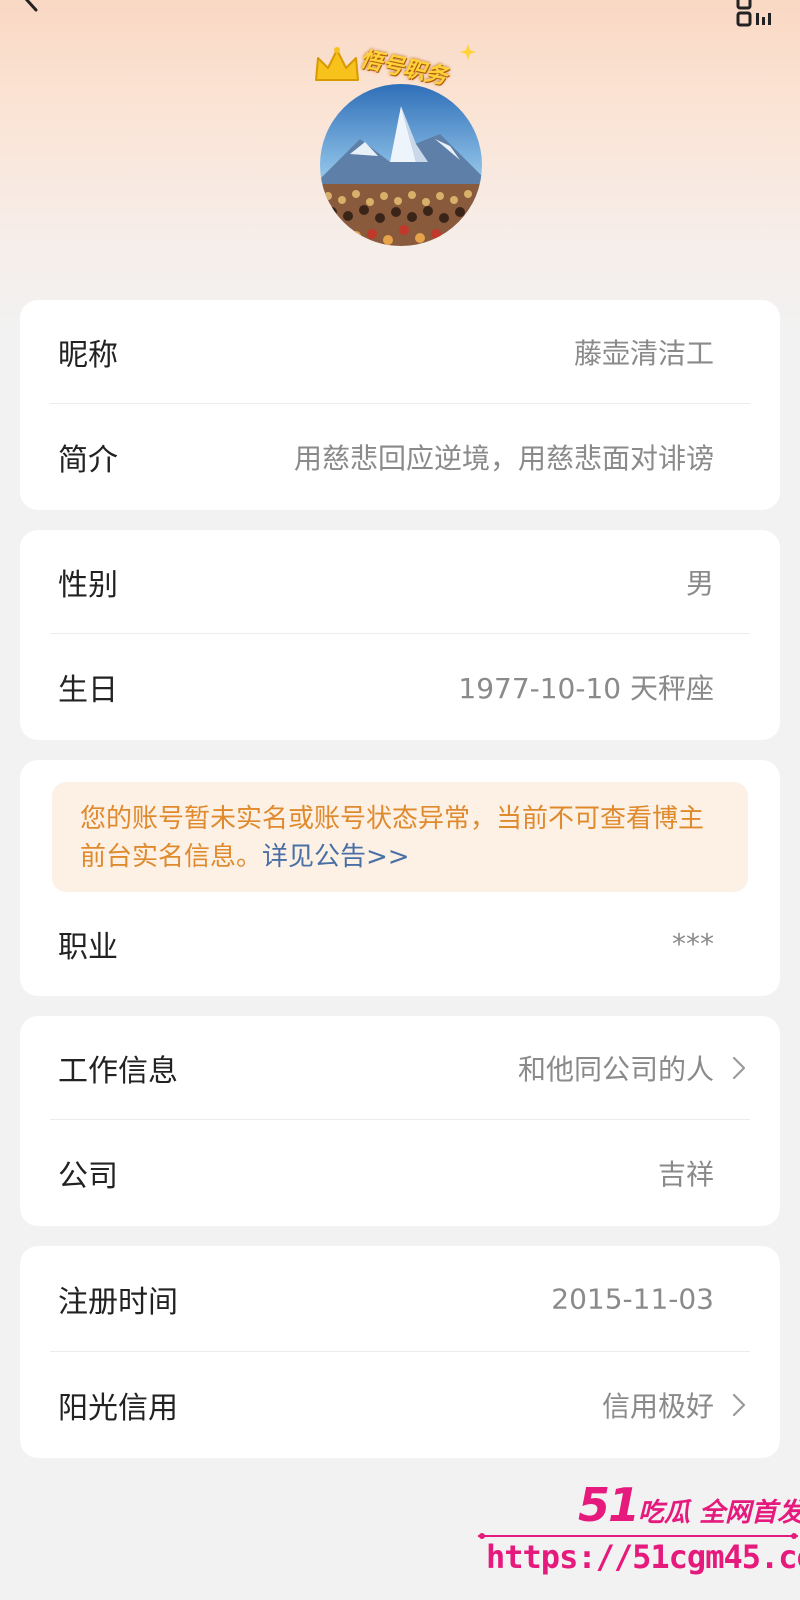  What do you see at coordinates (88, 1176) in the screenshot?
I see `company-label: 公司` at bounding box center [88, 1176].